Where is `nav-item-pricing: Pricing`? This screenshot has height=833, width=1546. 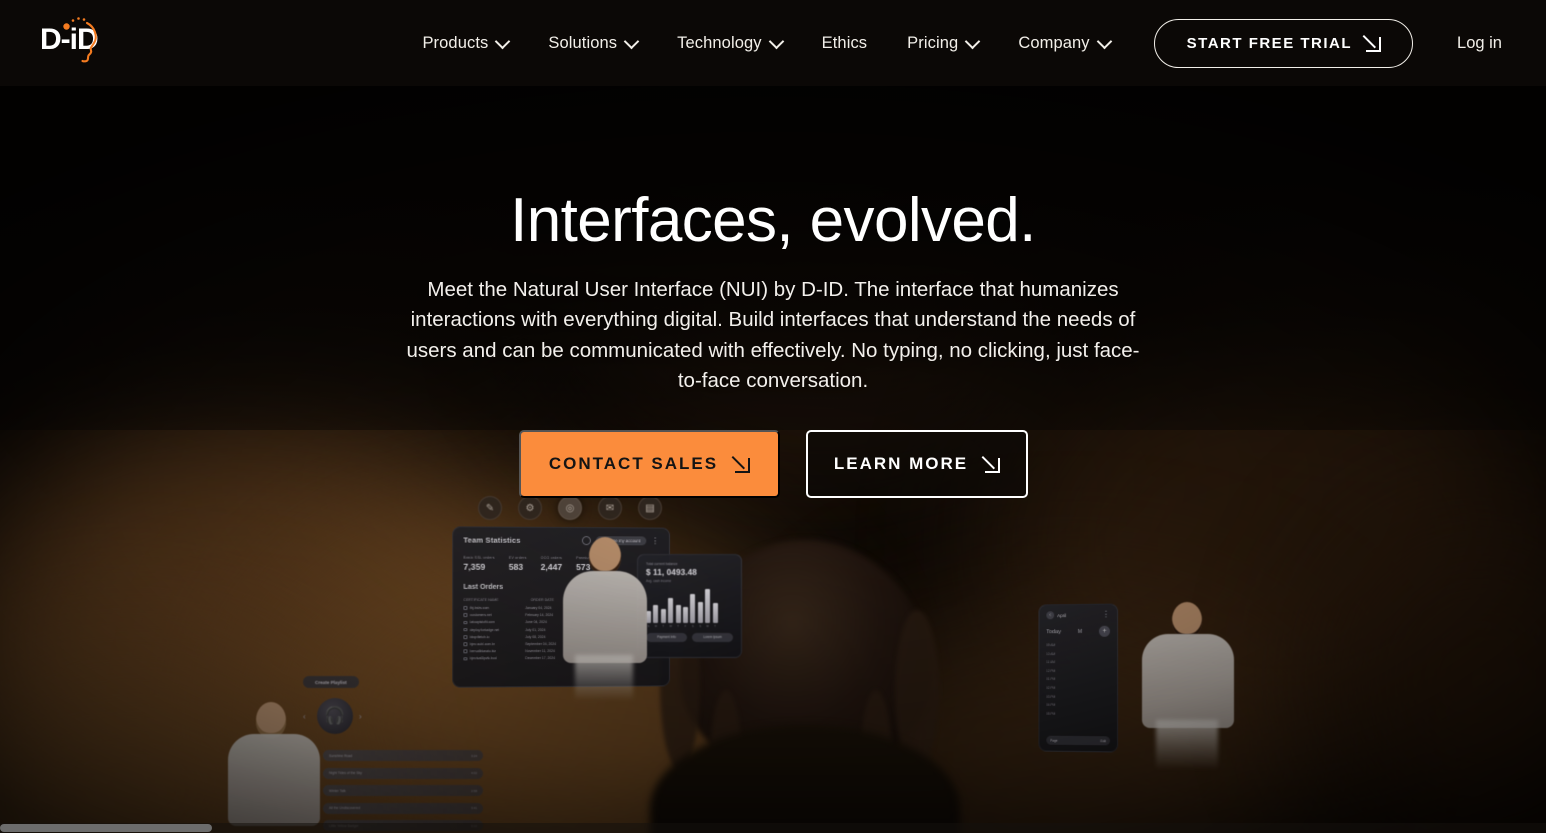
nav-item-pricing: Pricing is located at coordinates (942, 43).